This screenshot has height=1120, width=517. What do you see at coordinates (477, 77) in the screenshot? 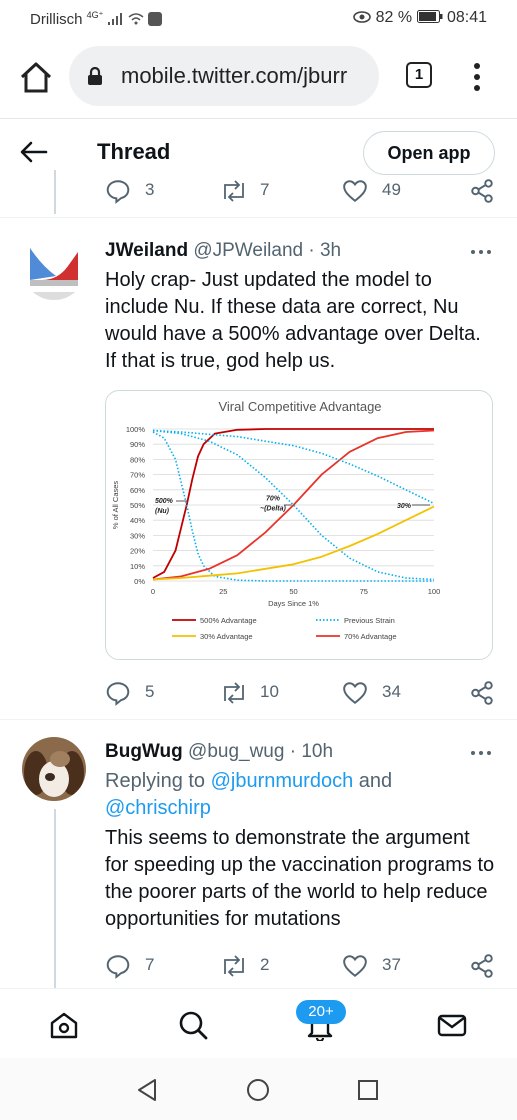
I see `browser-menu-icon` at bounding box center [477, 77].